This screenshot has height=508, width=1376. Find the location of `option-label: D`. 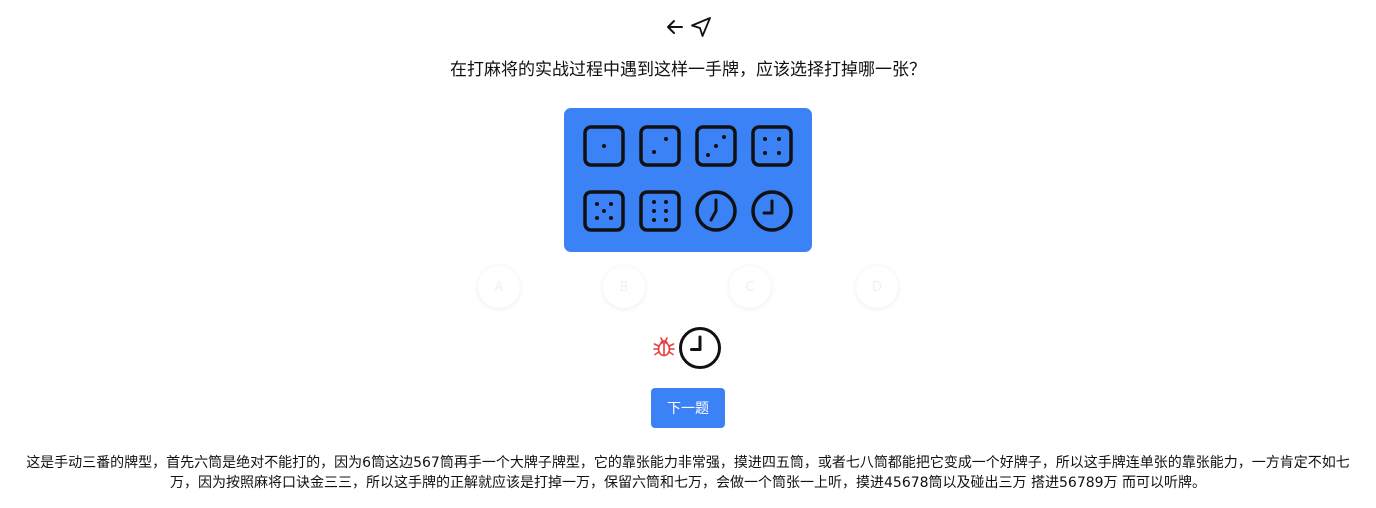

option-label: D is located at coordinates (876, 287).